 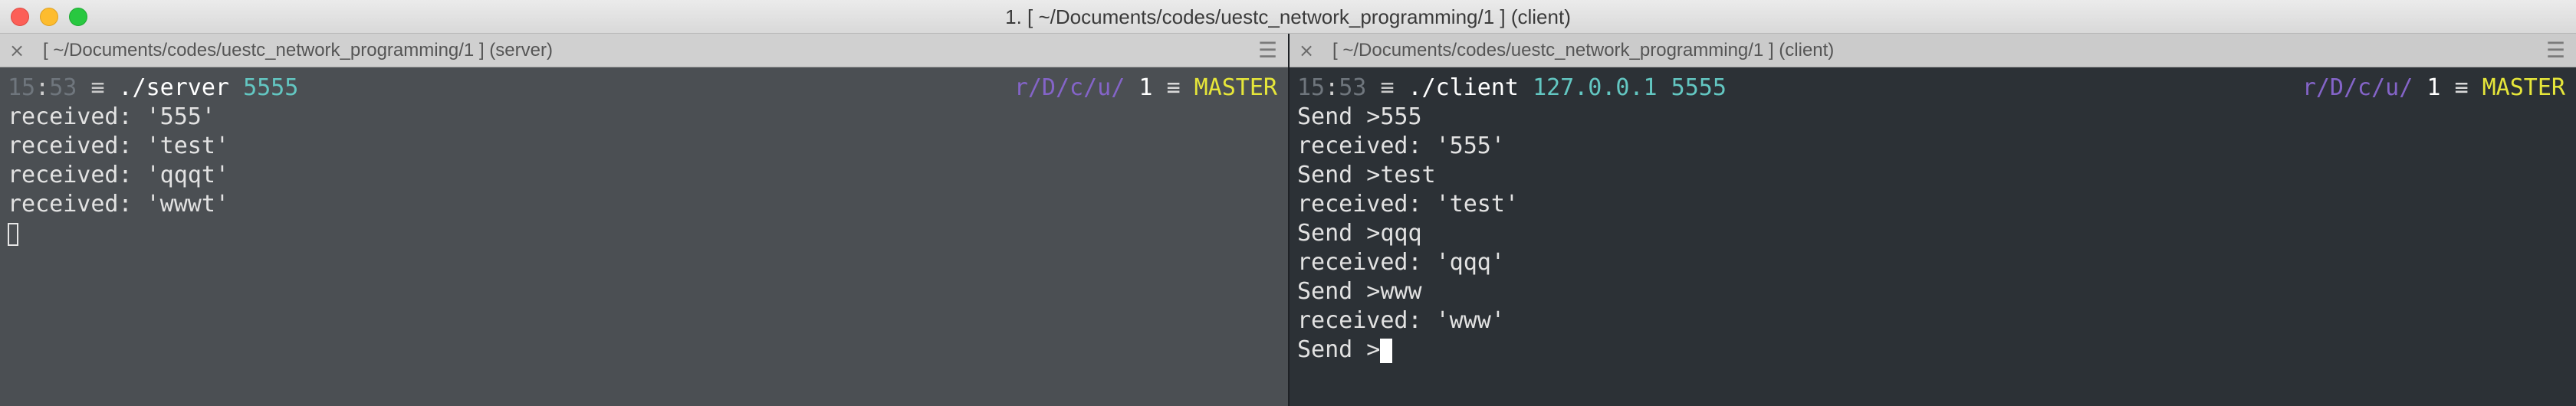 I want to click on server-cursor-line, so click(x=643, y=234).